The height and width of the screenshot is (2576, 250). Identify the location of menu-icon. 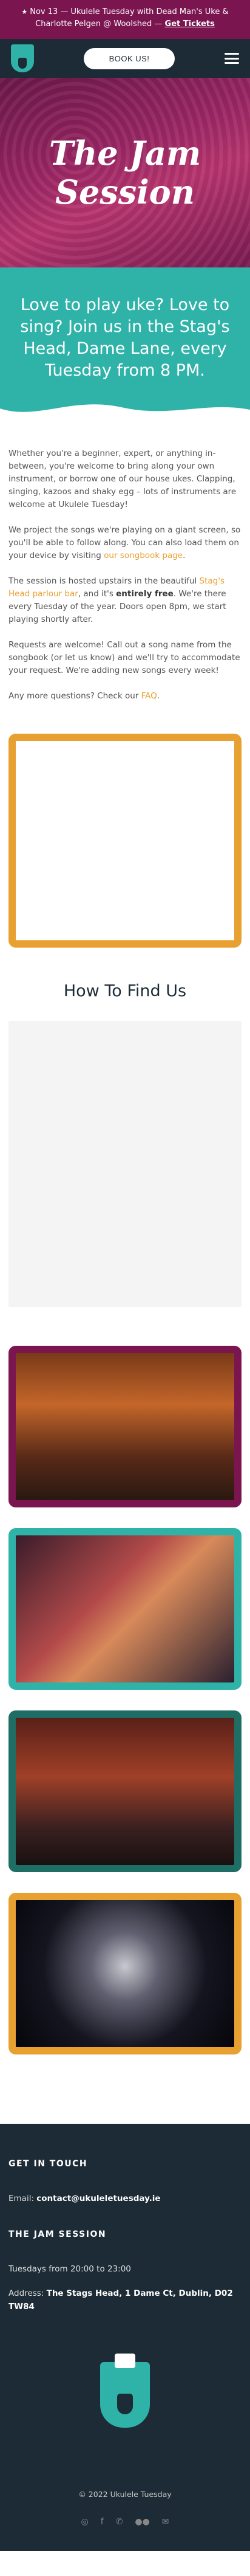
(231, 59).